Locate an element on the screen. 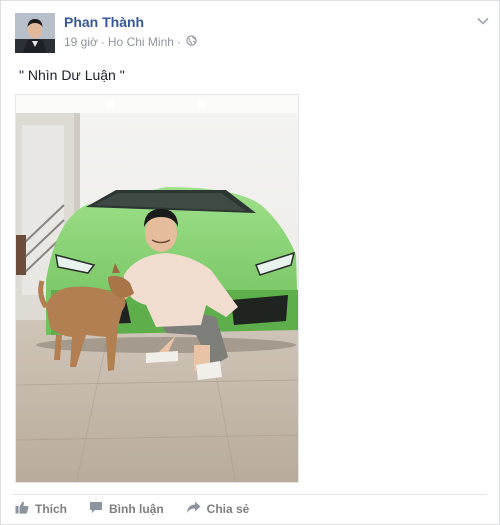  post-timestamp: 19 giờ is located at coordinates (81, 42).